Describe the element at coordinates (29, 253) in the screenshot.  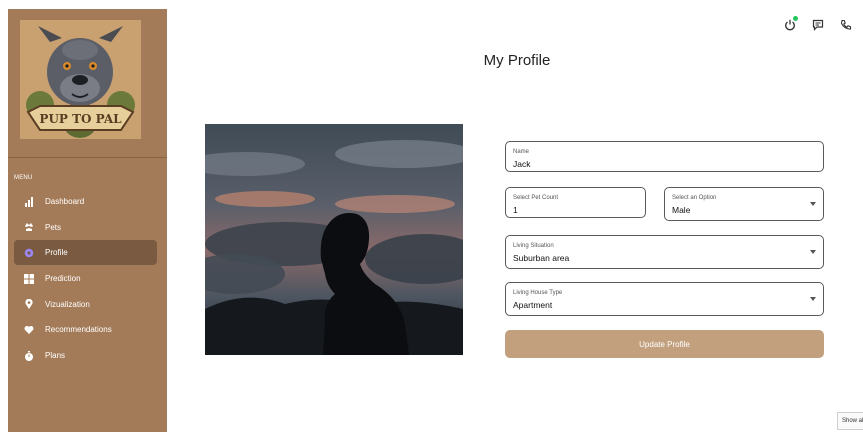
I see `user-settings-icon` at that location.